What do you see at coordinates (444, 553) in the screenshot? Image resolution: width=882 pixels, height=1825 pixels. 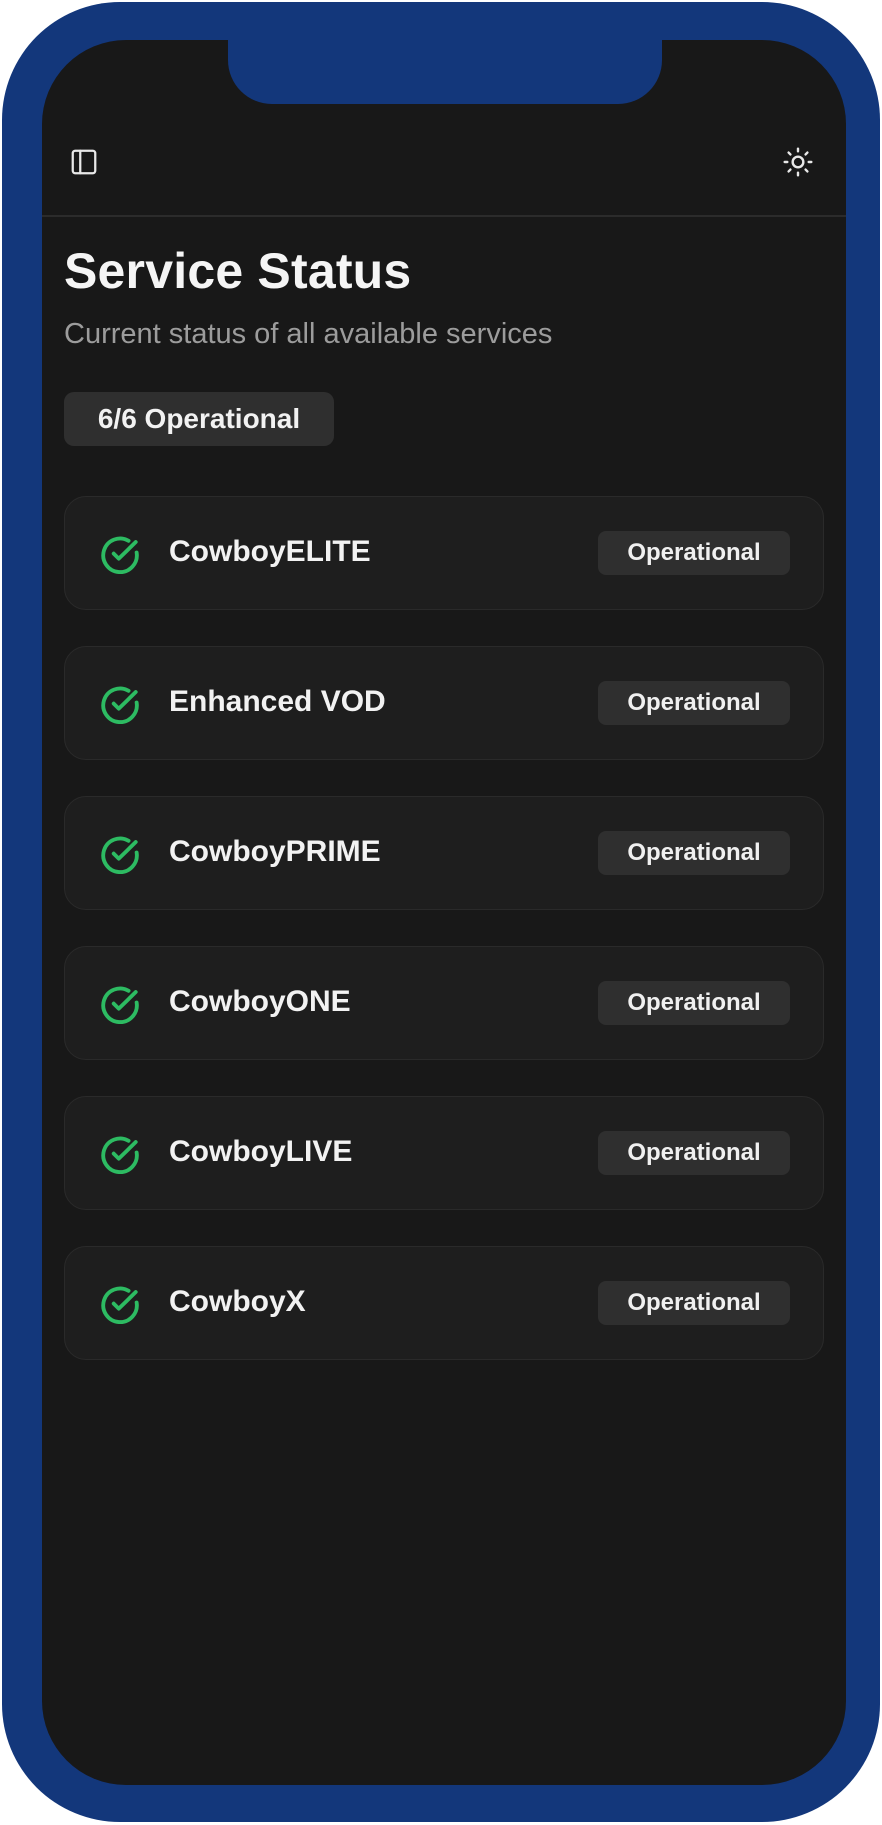 I see `service-card-0: CowboyELITE Operational` at bounding box center [444, 553].